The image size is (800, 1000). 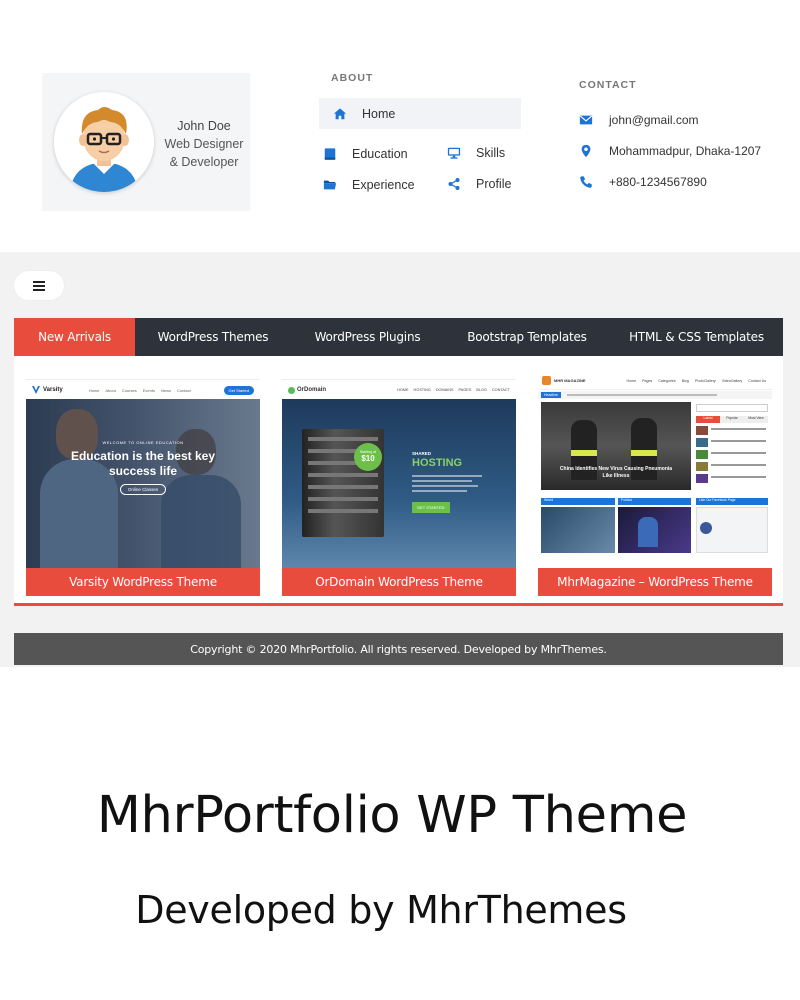 I want to click on book-icon, so click(x=330, y=154).